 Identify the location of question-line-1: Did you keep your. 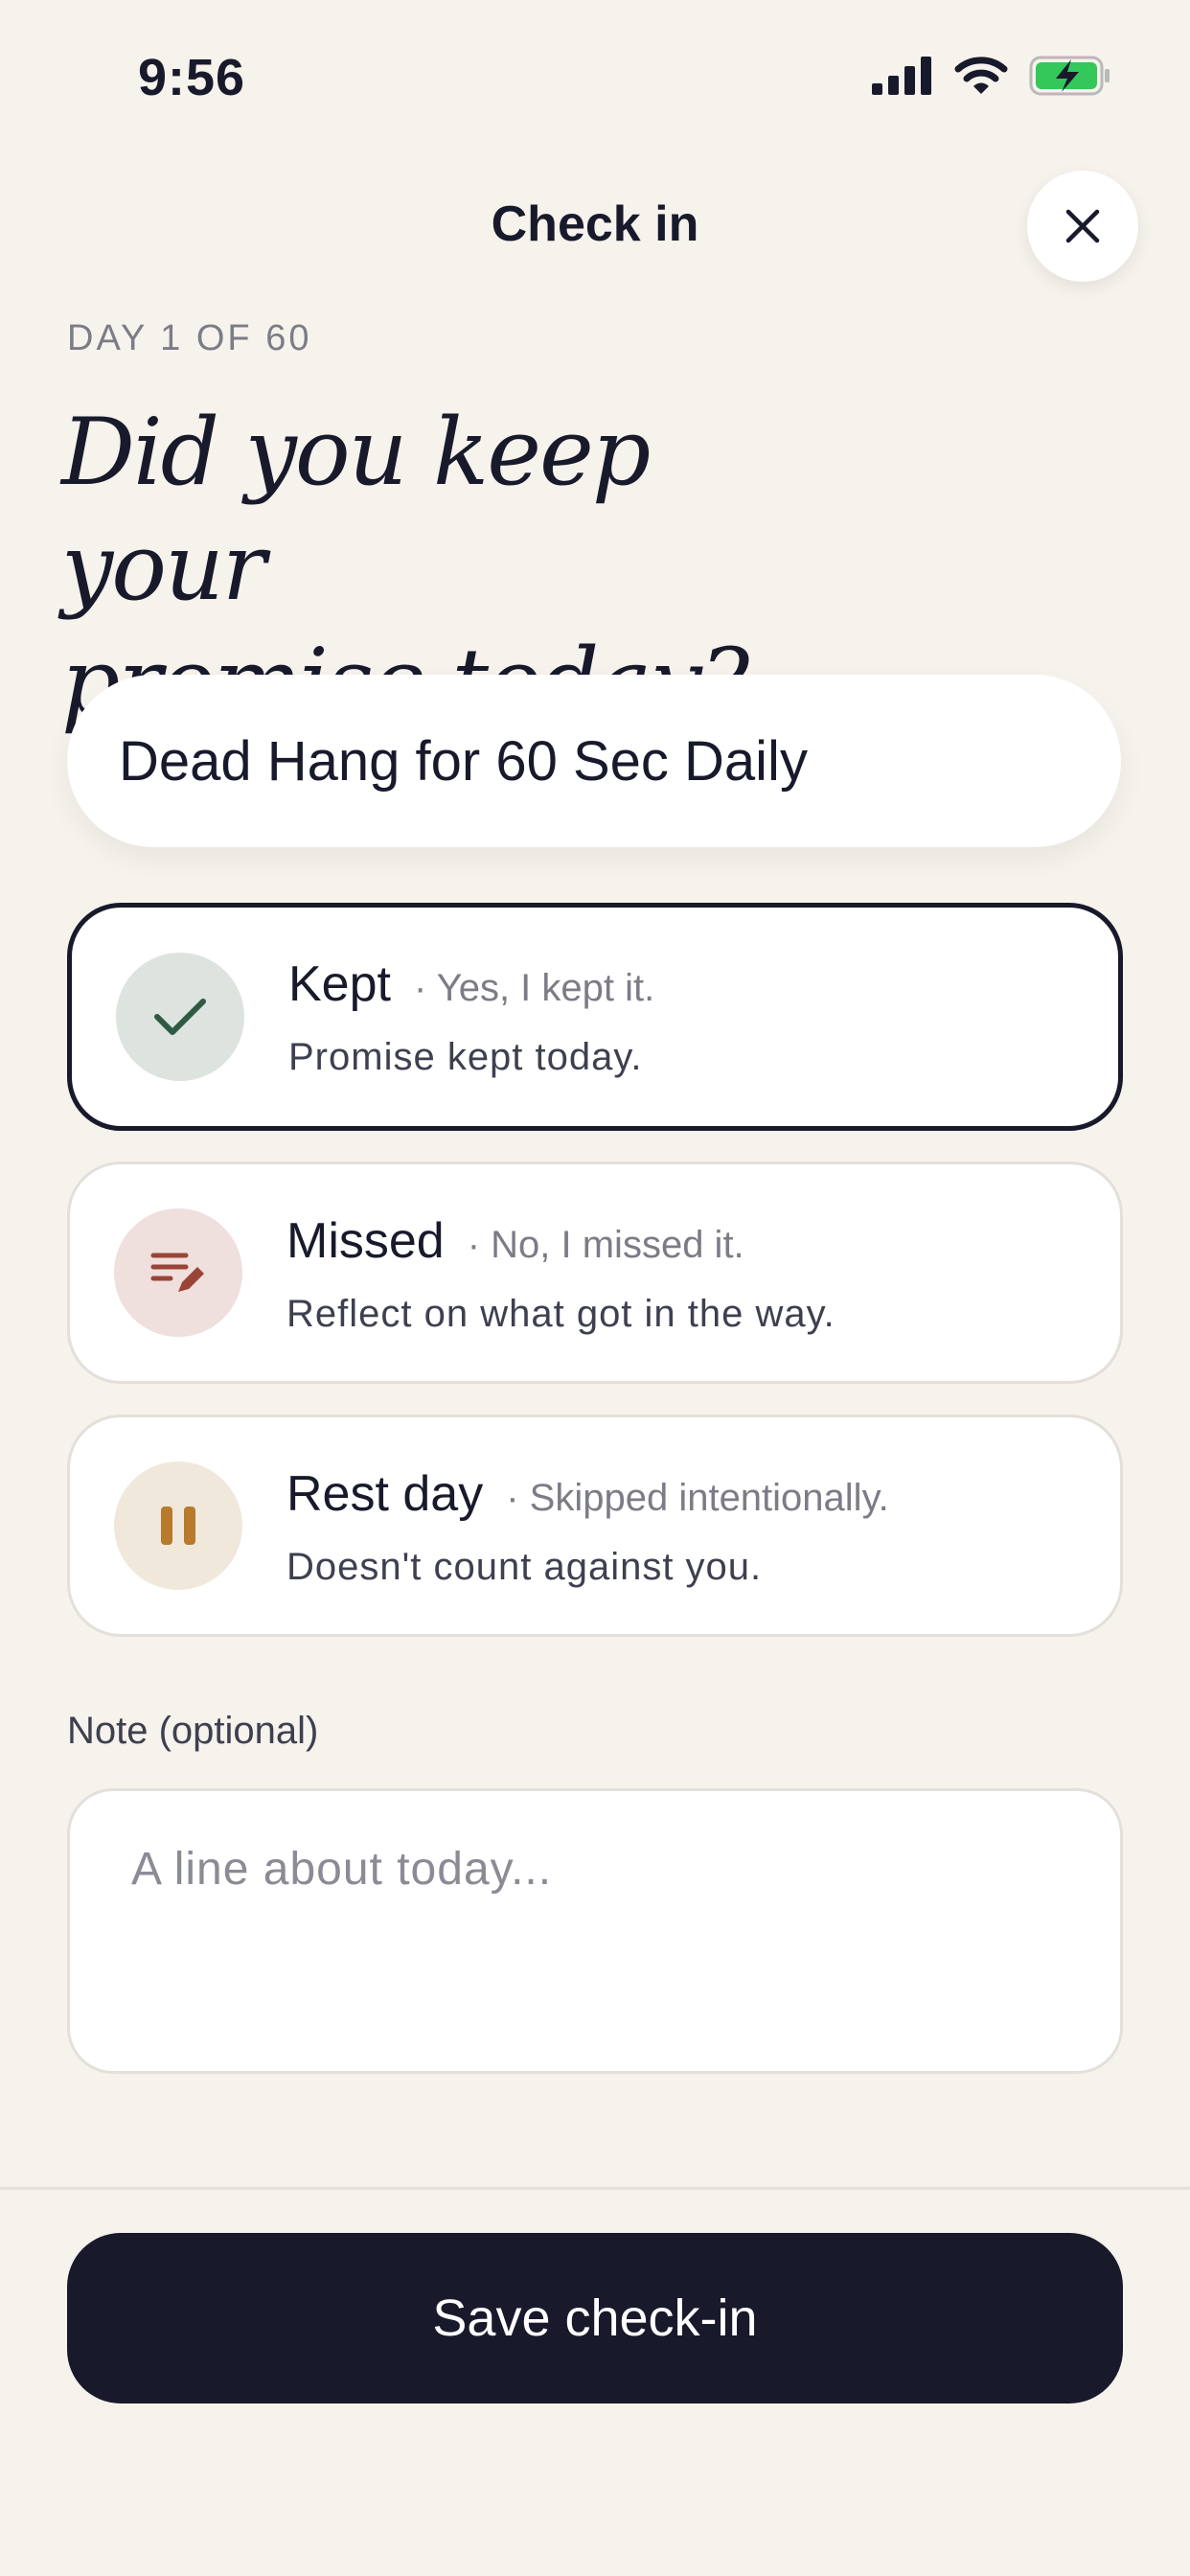
(356, 510).